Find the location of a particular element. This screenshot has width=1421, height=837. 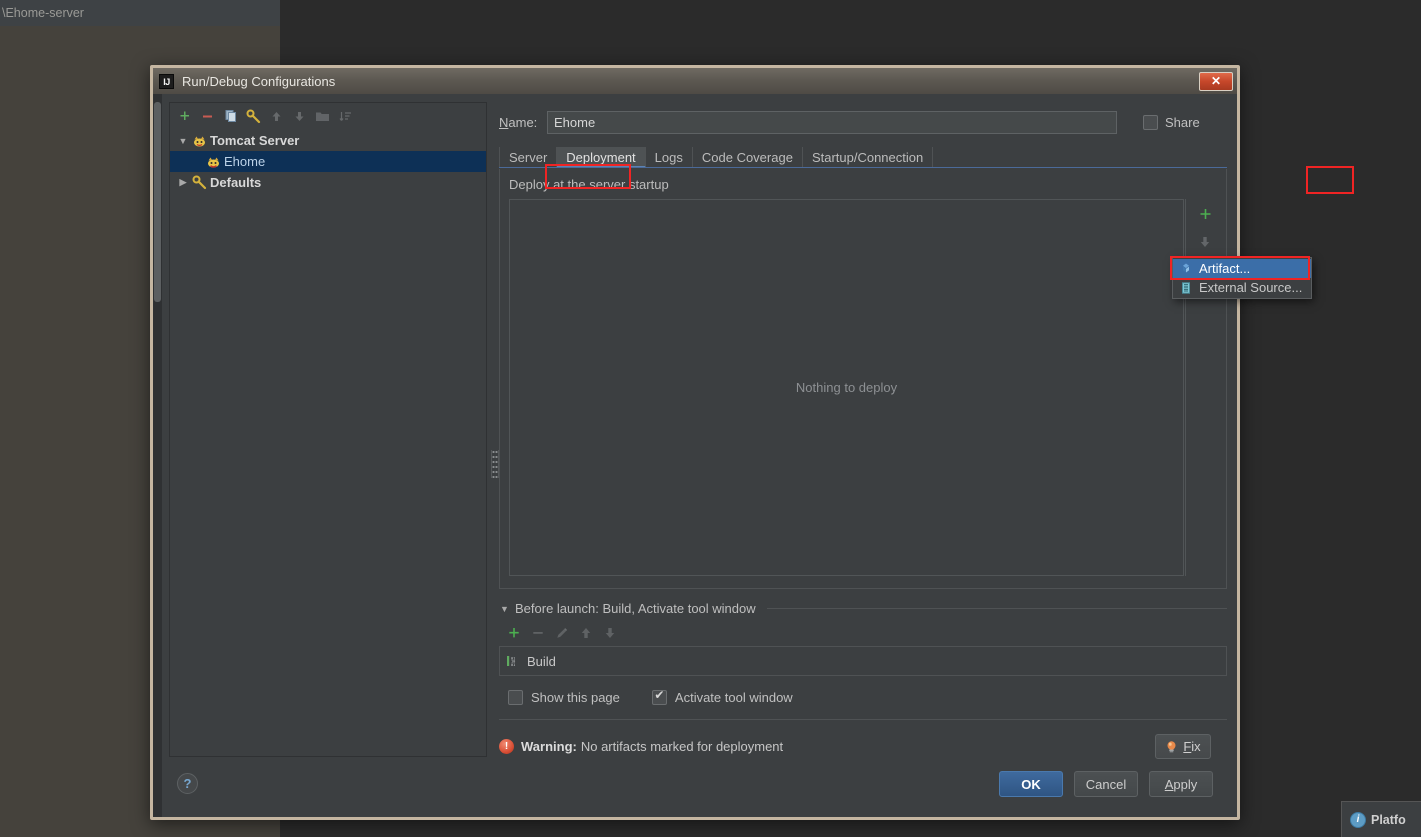

show-this-page-checkbox is located at coordinates (515, 697).